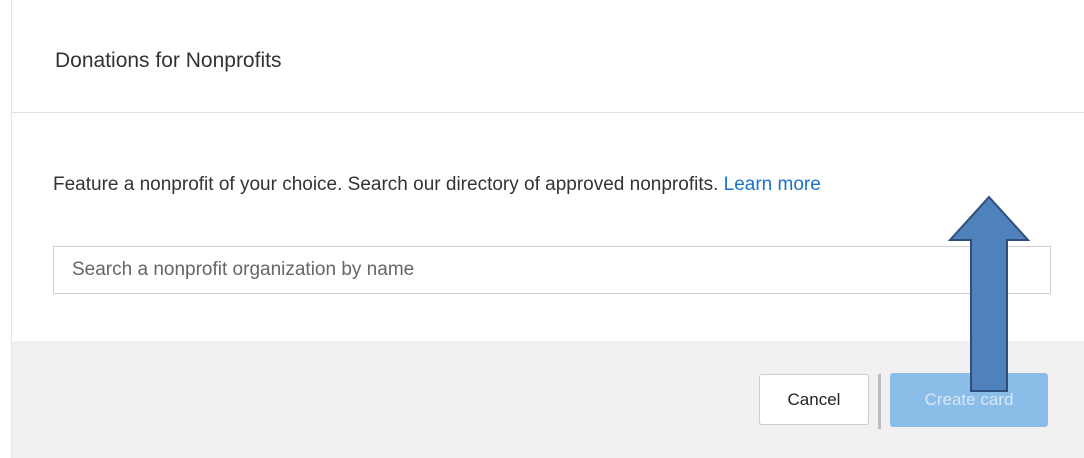  Describe the element at coordinates (969, 400) in the screenshot. I see `create-card-button: Create card` at that location.